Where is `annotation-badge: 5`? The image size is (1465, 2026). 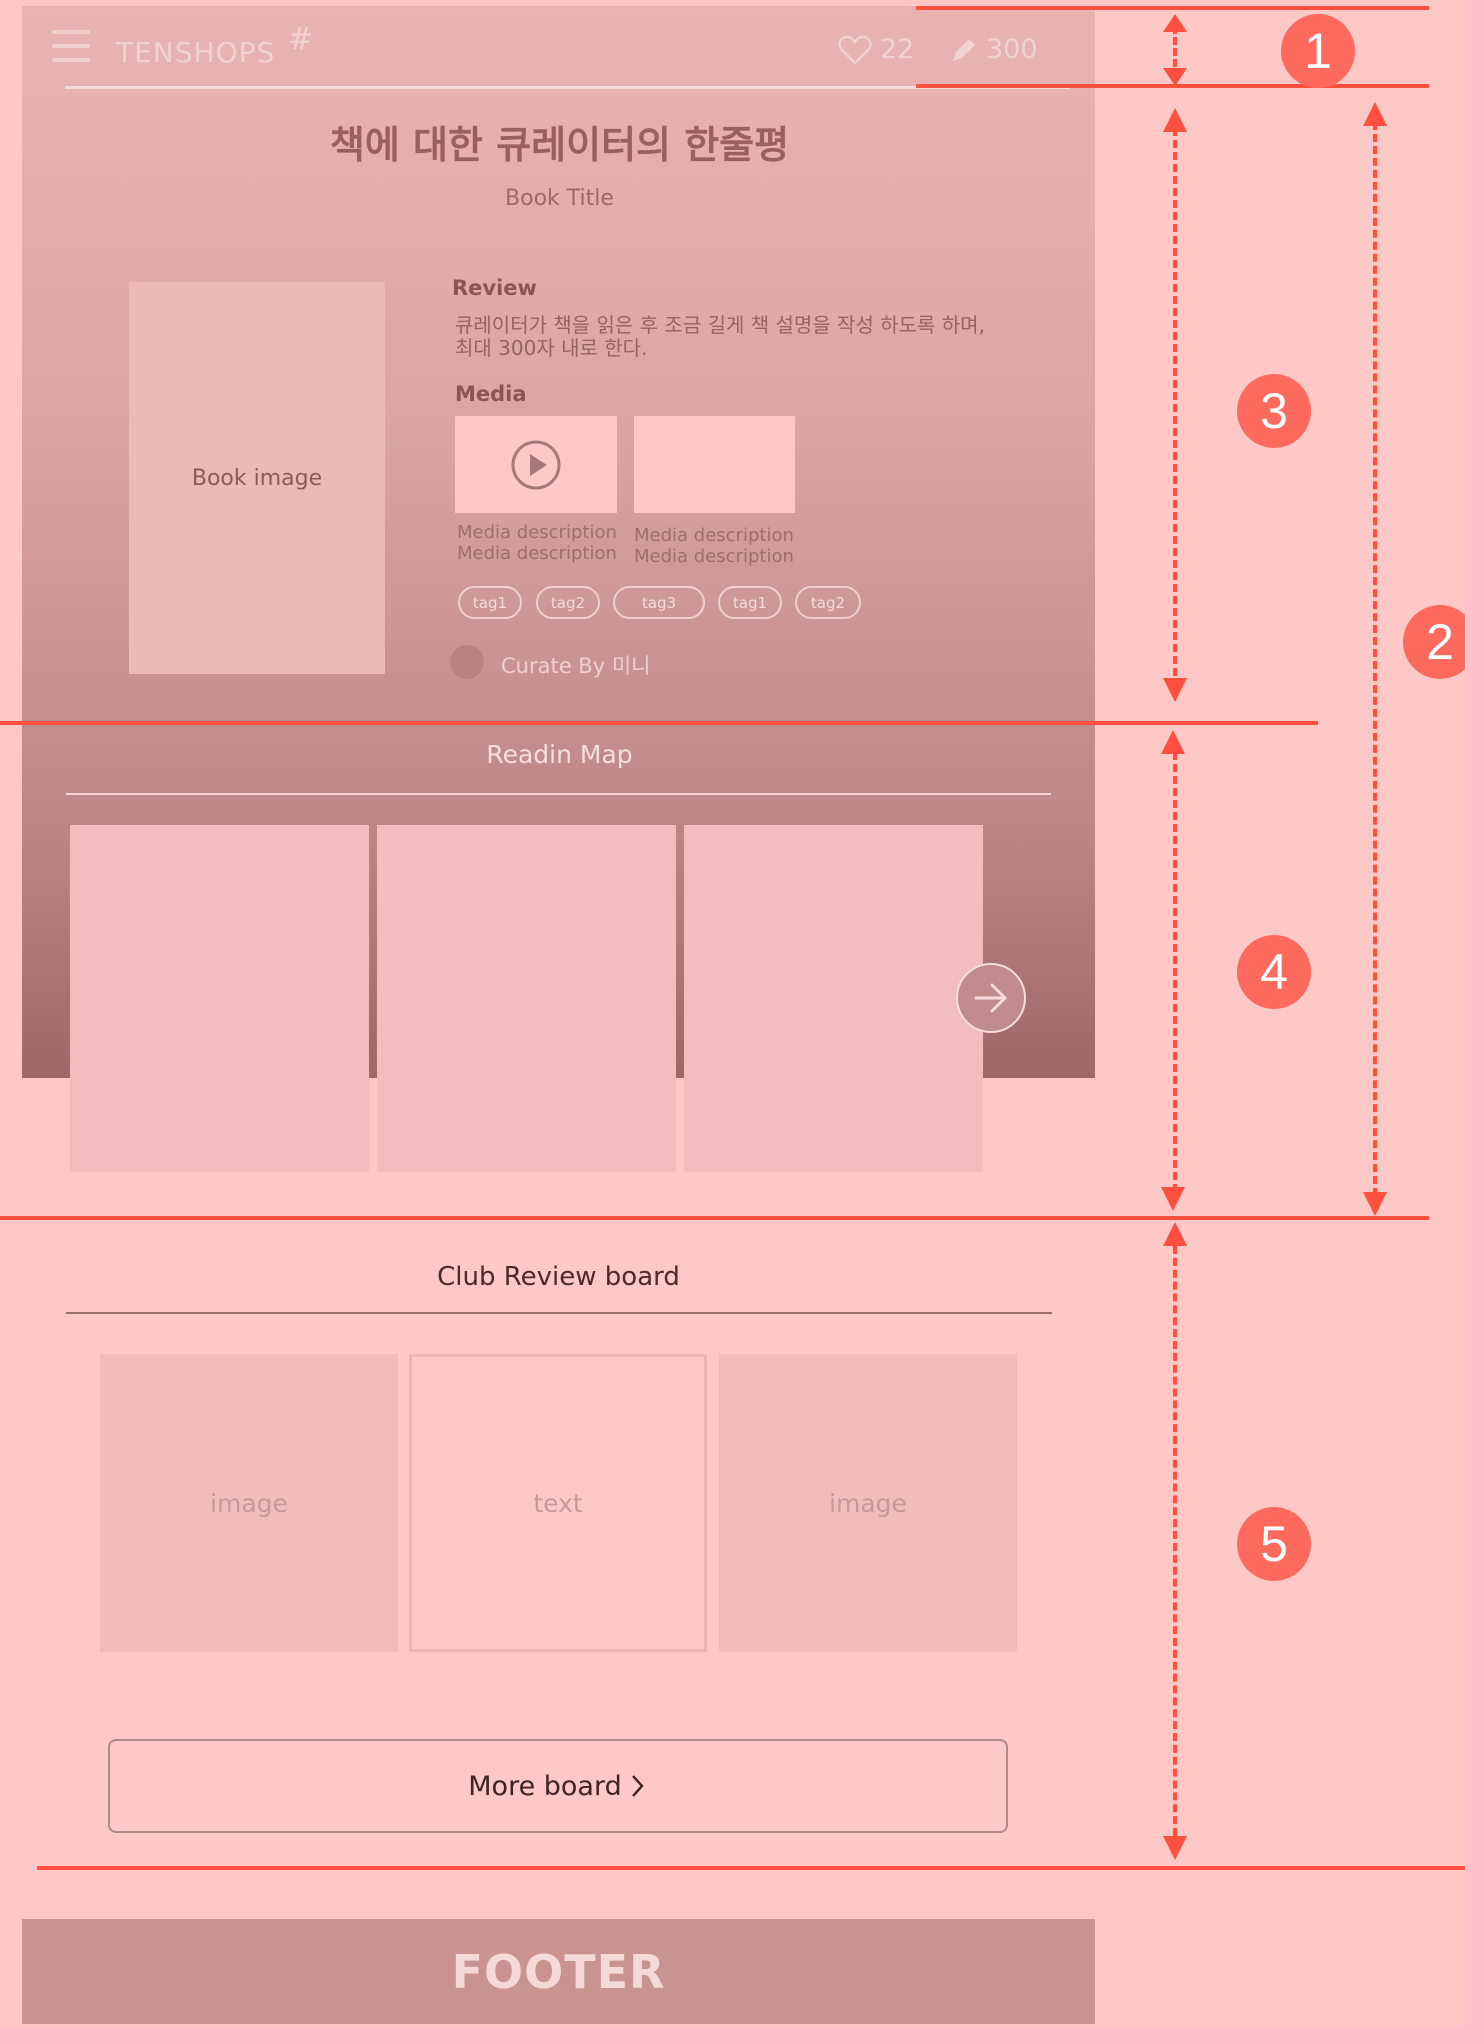
annotation-badge: 5 is located at coordinates (1274, 1544).